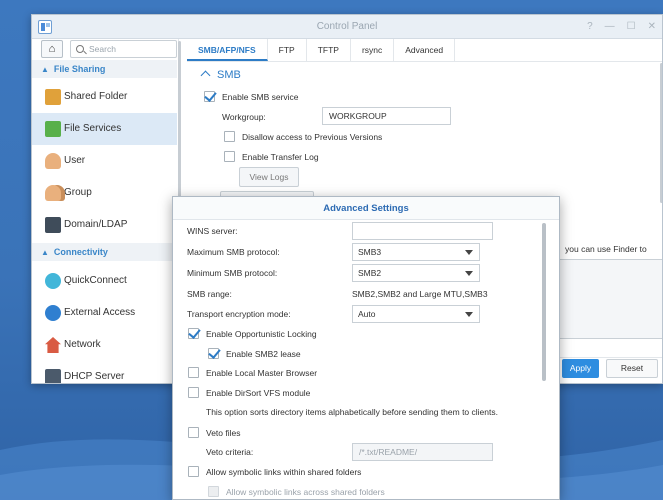 The width and height of the screenshot is (663, 500). What do you see at coordinates (386, 116) in the screenshot?
I see `workgroup-input: WORKGROUP` at bounding box center [386, 116].